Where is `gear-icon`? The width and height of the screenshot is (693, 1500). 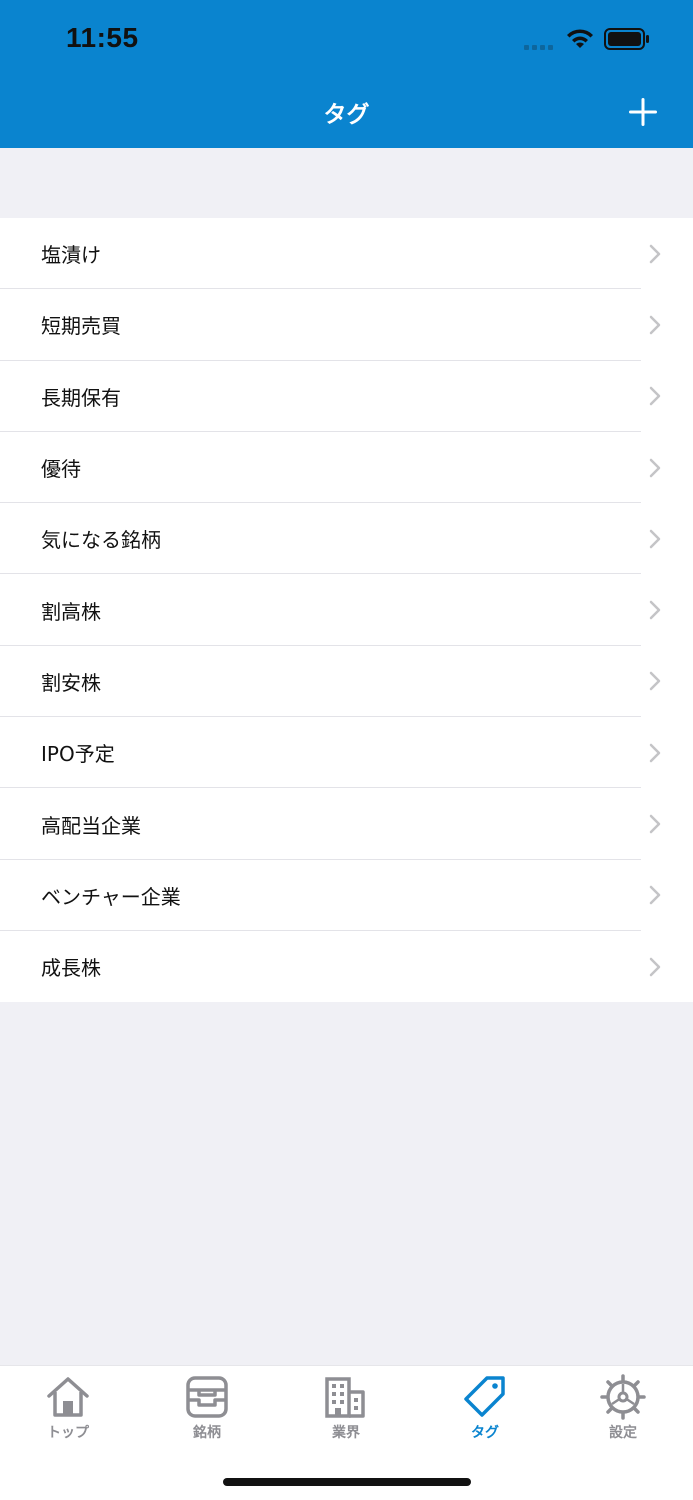 gear-icon is located at coordinates (623, 1397).